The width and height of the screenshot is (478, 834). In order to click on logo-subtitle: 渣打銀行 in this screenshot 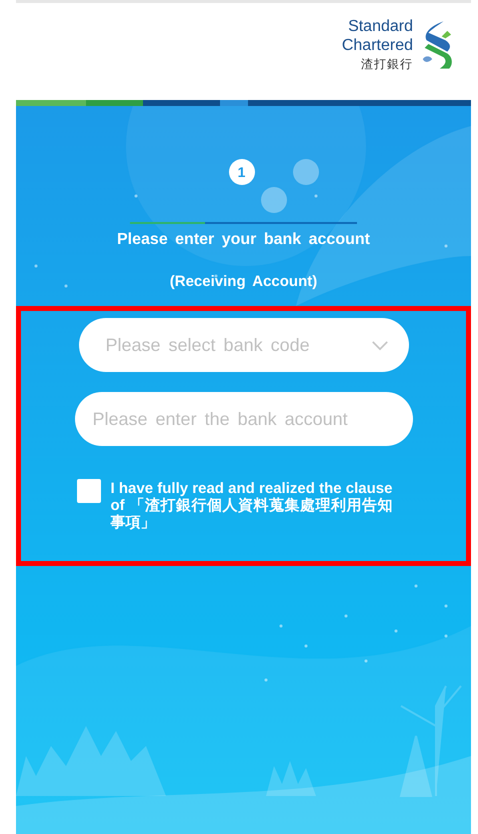, I will do `click(387, 64)`.